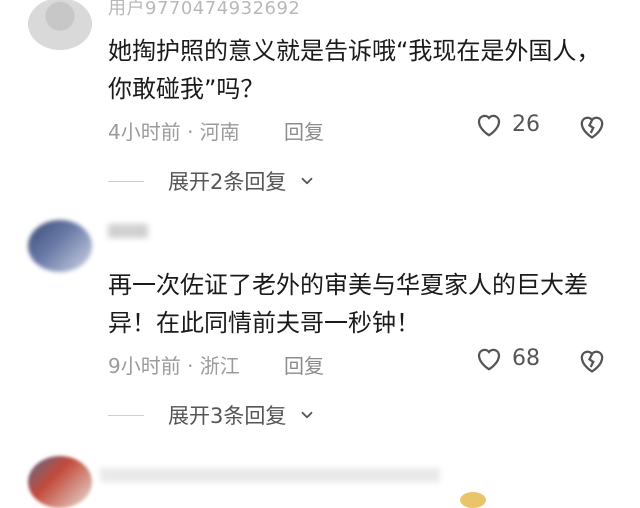 The height and width of the screenshot is (508, 640). What do you see at coordinates (174, 132) in the screenshot?
I see `comment-meta: 4小时前 · 河南` at bounding box center [174, 132].